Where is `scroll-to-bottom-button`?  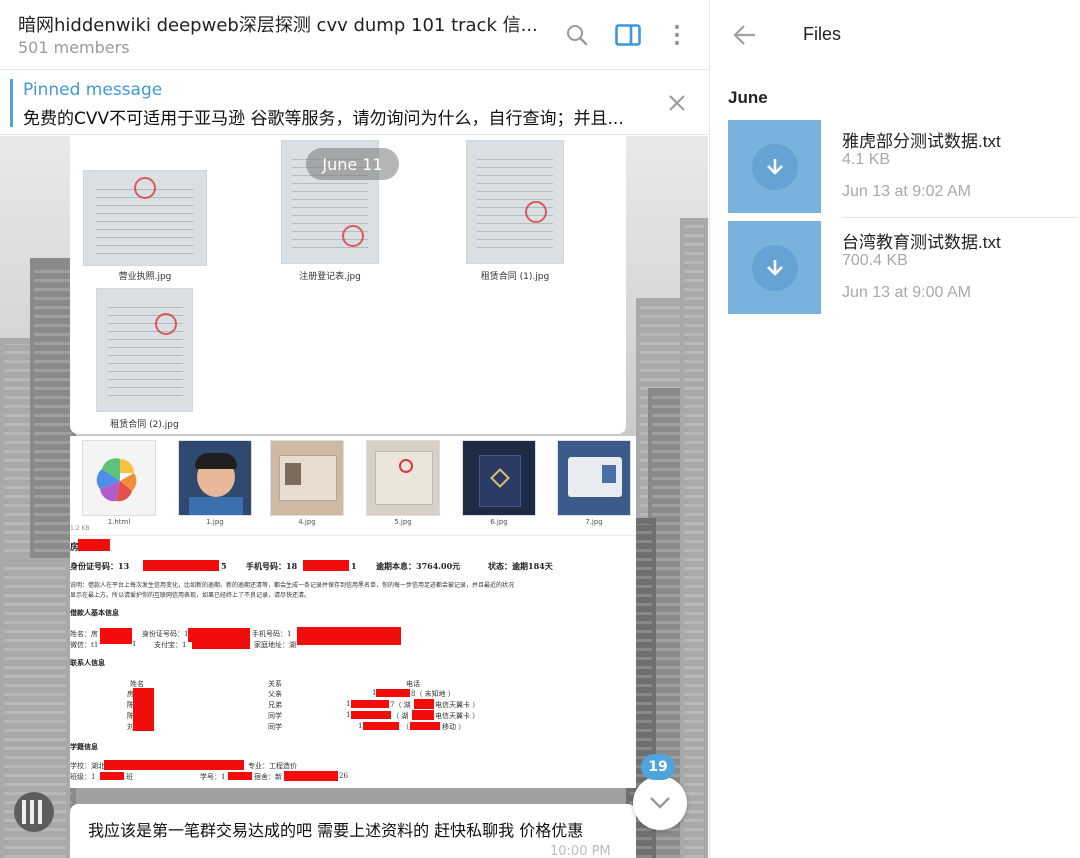
scroll-to-bottom-button is located at coordinates (660, 803).